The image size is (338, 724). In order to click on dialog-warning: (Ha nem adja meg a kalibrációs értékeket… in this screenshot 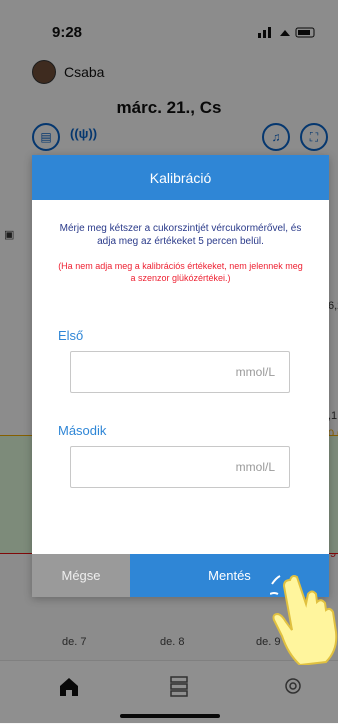, I will do `click(180, 272)`.